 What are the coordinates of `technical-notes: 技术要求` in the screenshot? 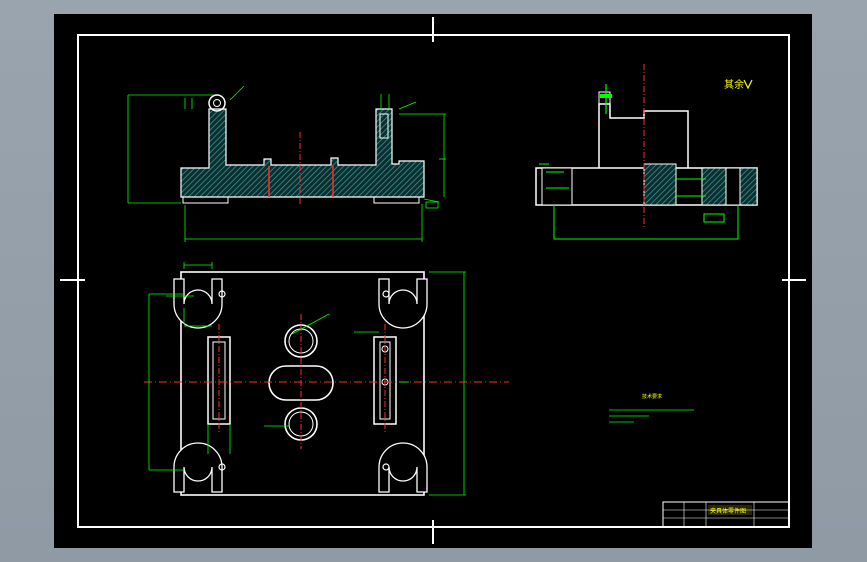 It's located at (651, 408).